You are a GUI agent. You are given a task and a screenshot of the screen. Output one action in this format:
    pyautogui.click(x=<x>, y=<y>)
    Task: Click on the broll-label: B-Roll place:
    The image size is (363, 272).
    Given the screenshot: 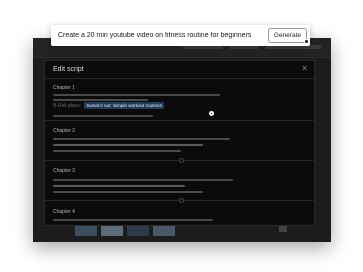 What is the action you would take?
    pyautogui.click(x=67, y=105)
    